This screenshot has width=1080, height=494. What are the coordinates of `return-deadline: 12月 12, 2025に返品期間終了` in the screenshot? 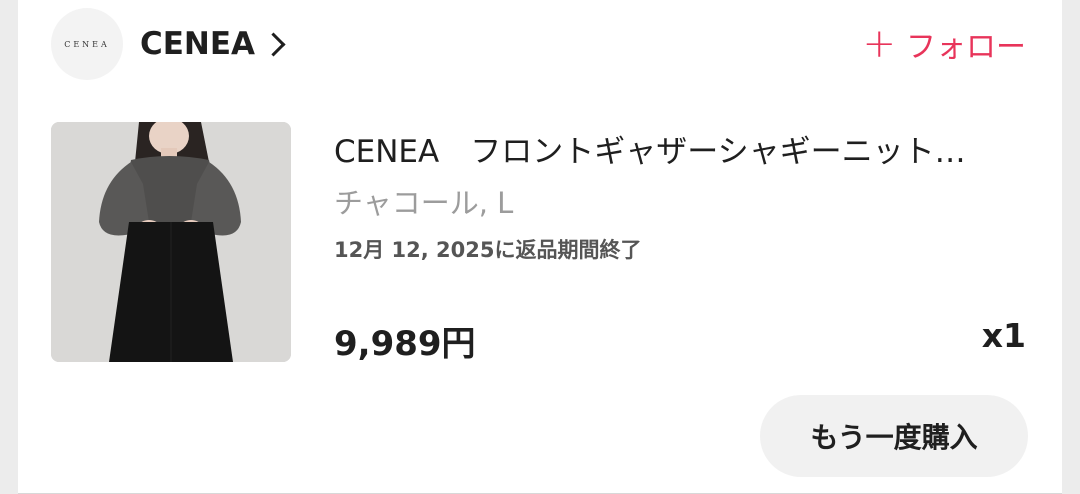 It's located at (488, 250).